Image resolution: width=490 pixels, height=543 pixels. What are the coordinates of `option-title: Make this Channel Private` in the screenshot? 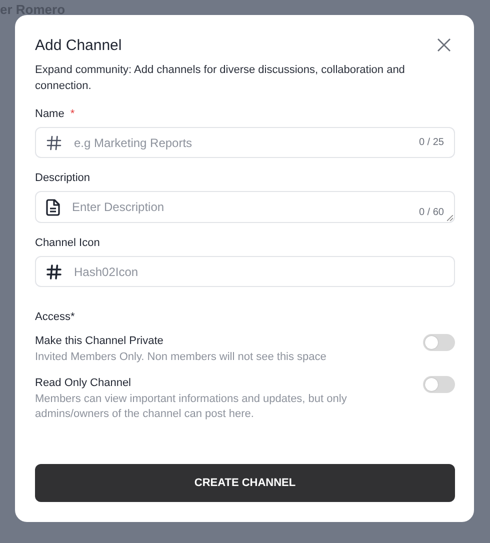 It's located at (99, 341).